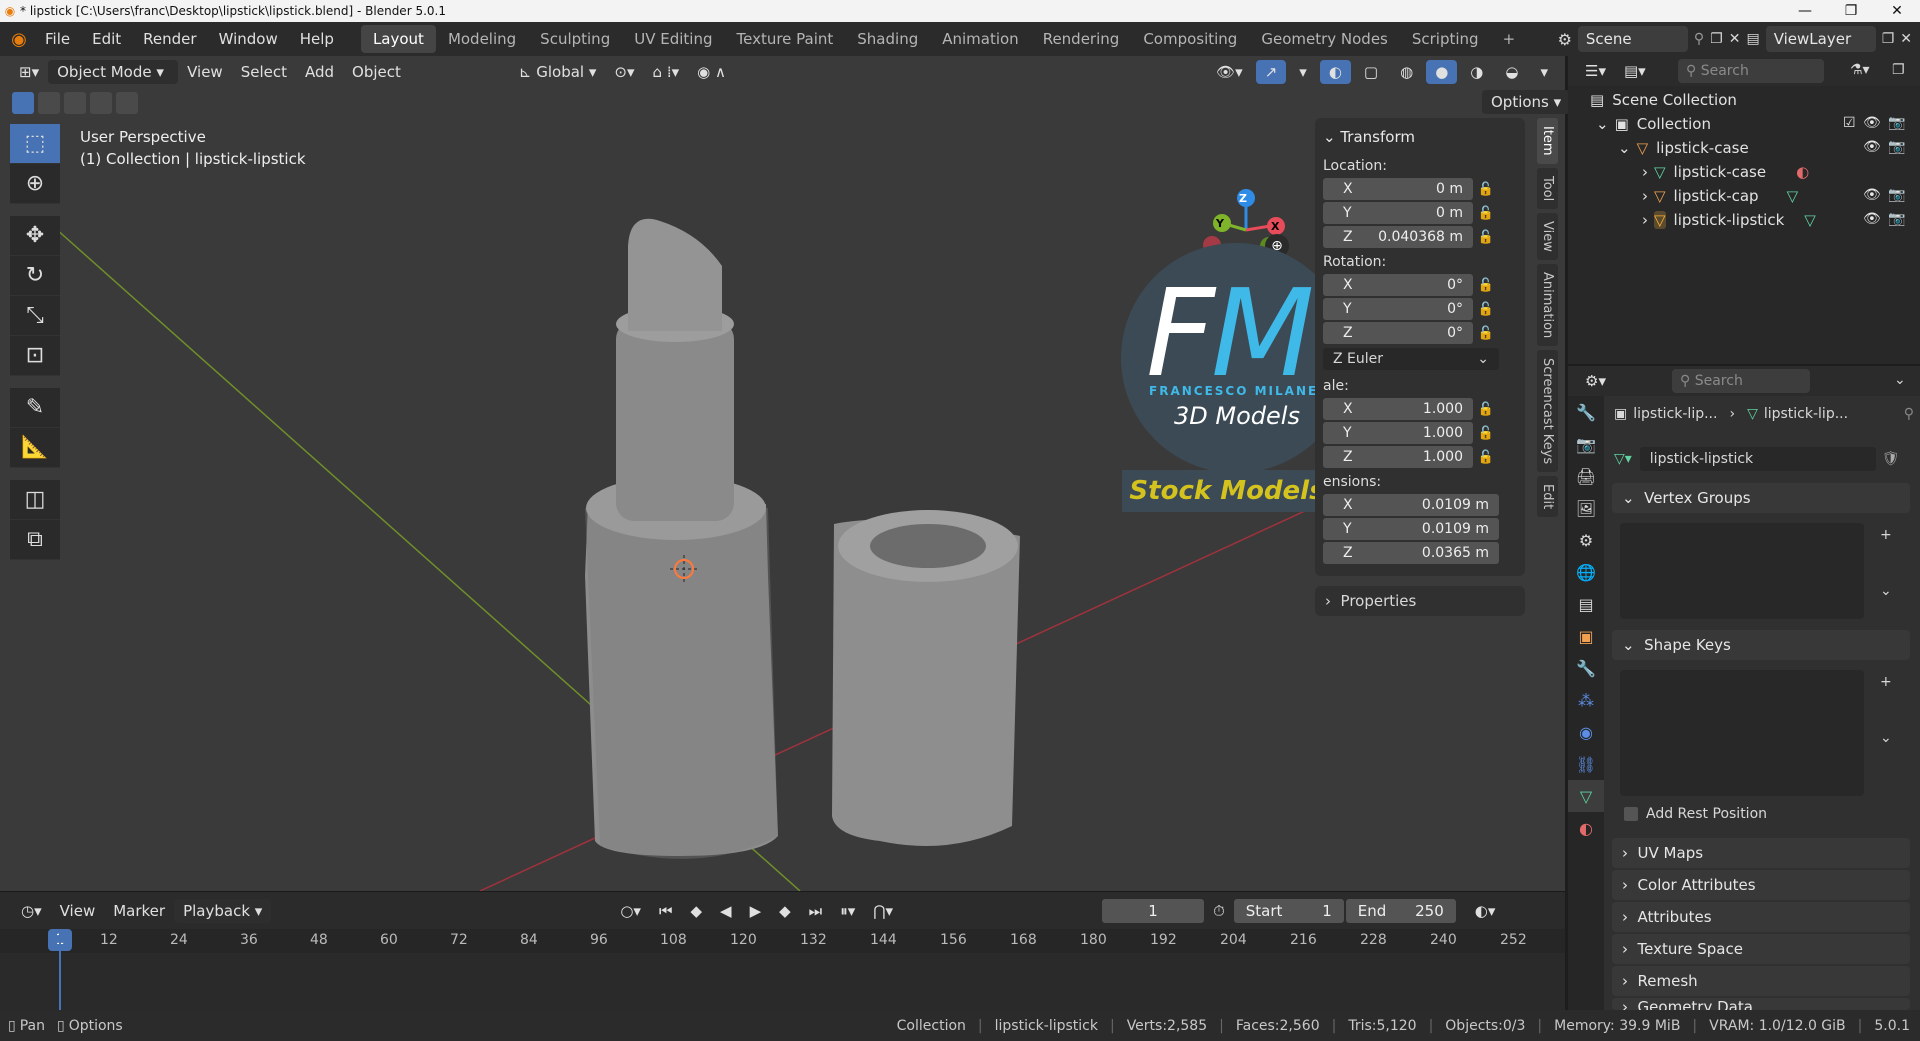  I want to click on add-vertex-group-icon: +, so click(1886, 535).